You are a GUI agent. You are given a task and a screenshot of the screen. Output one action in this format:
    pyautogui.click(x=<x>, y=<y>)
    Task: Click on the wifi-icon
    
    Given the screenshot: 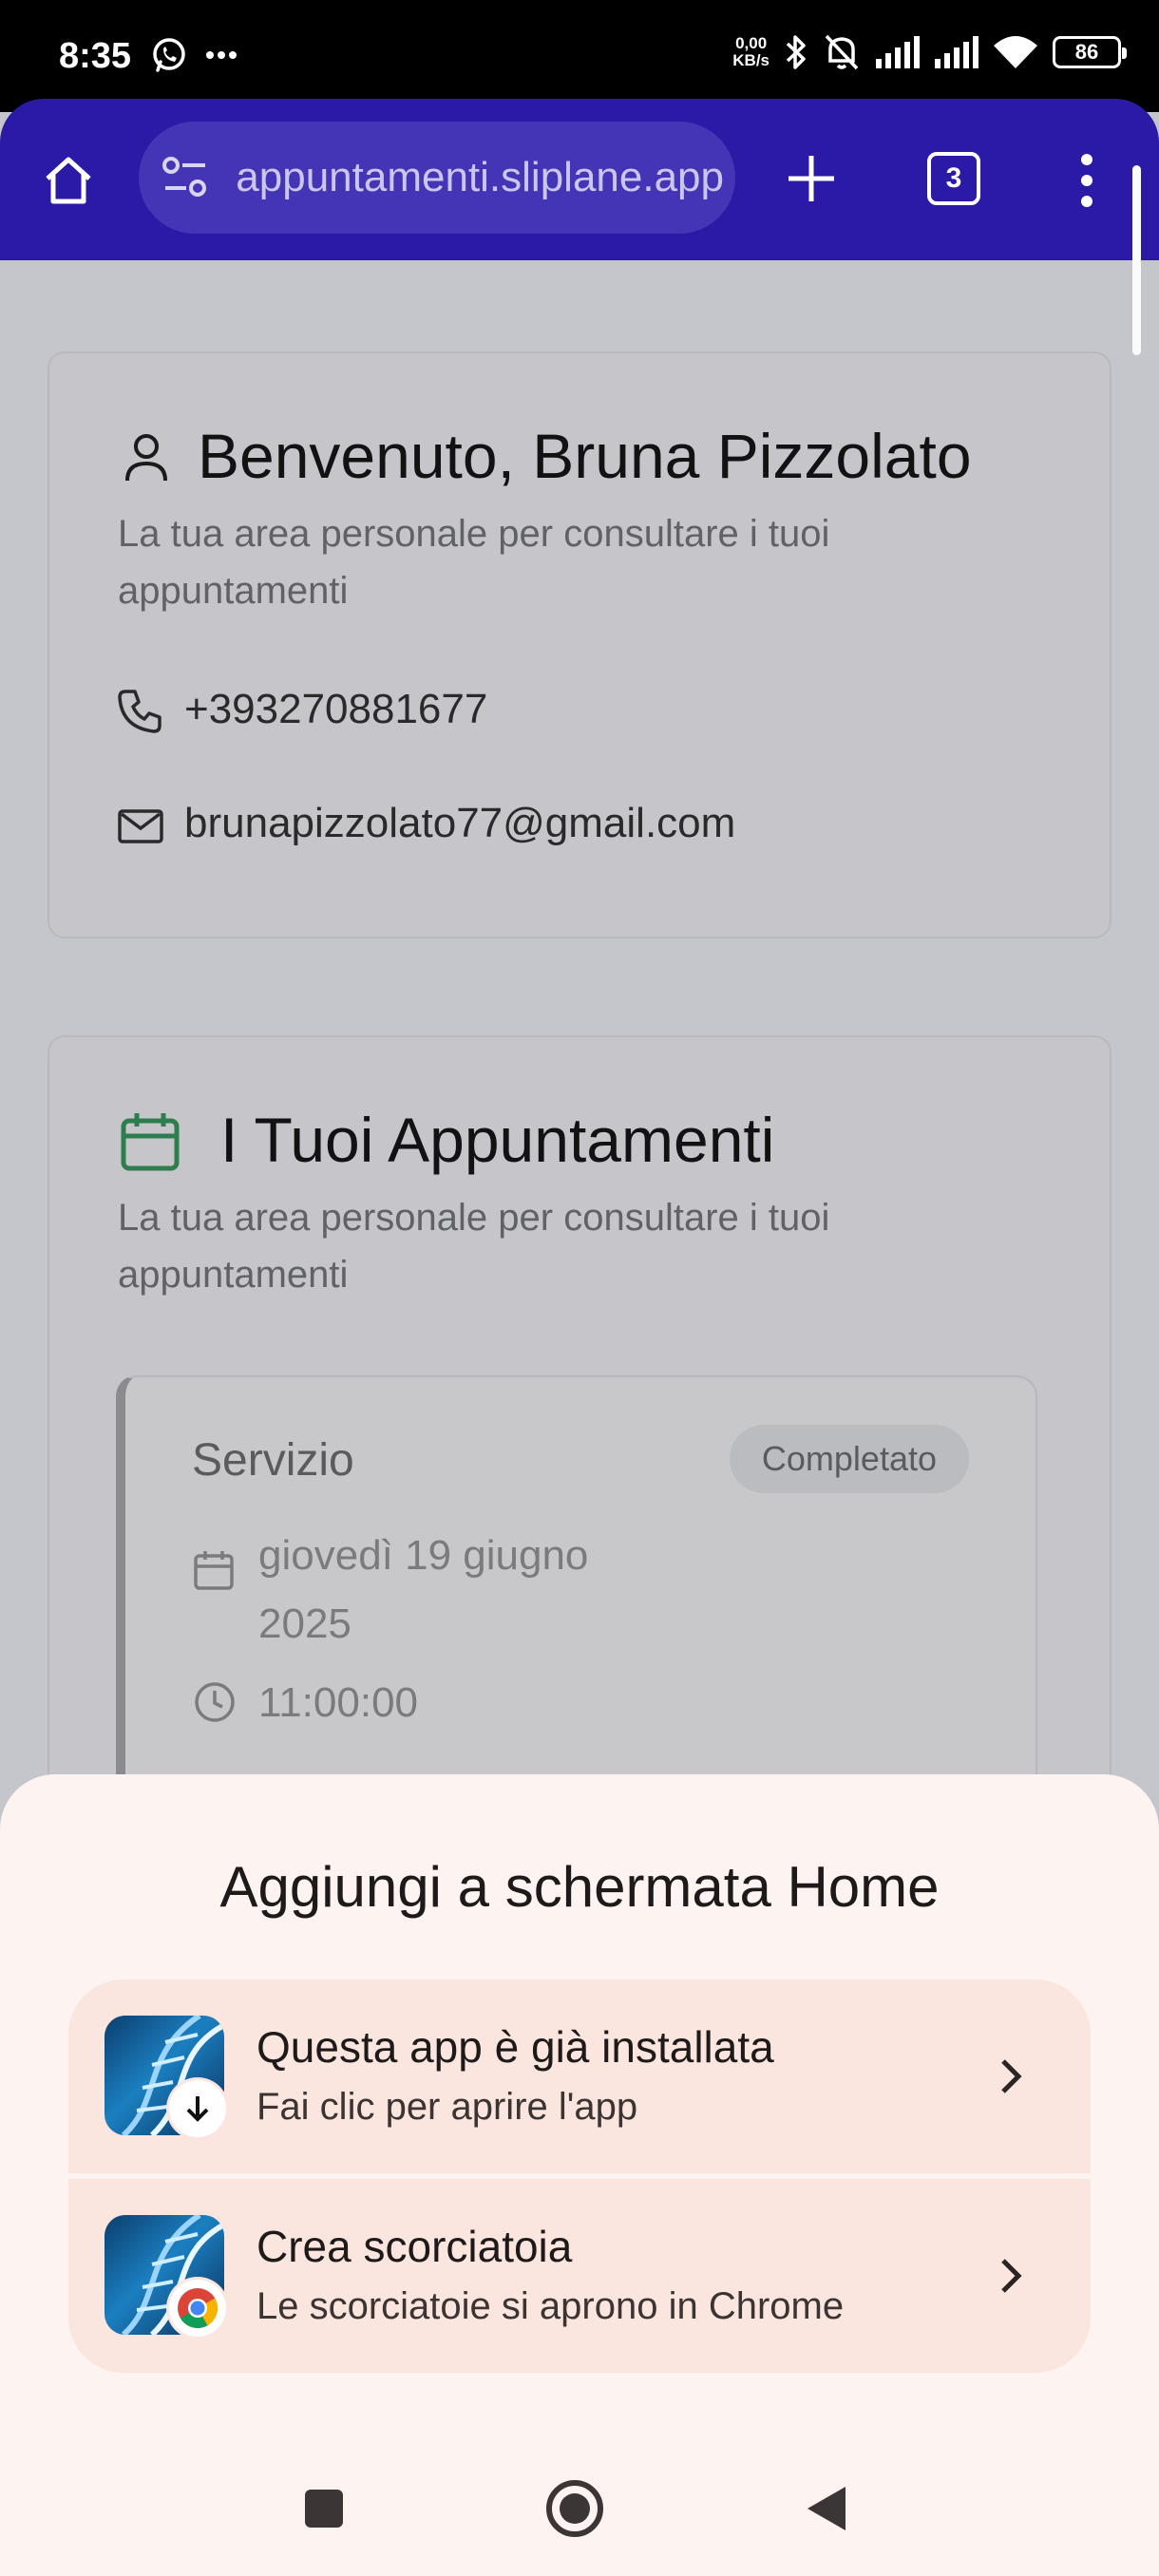 What is the action you would take?
    pyautogui.click(x=1015, y=52)
    